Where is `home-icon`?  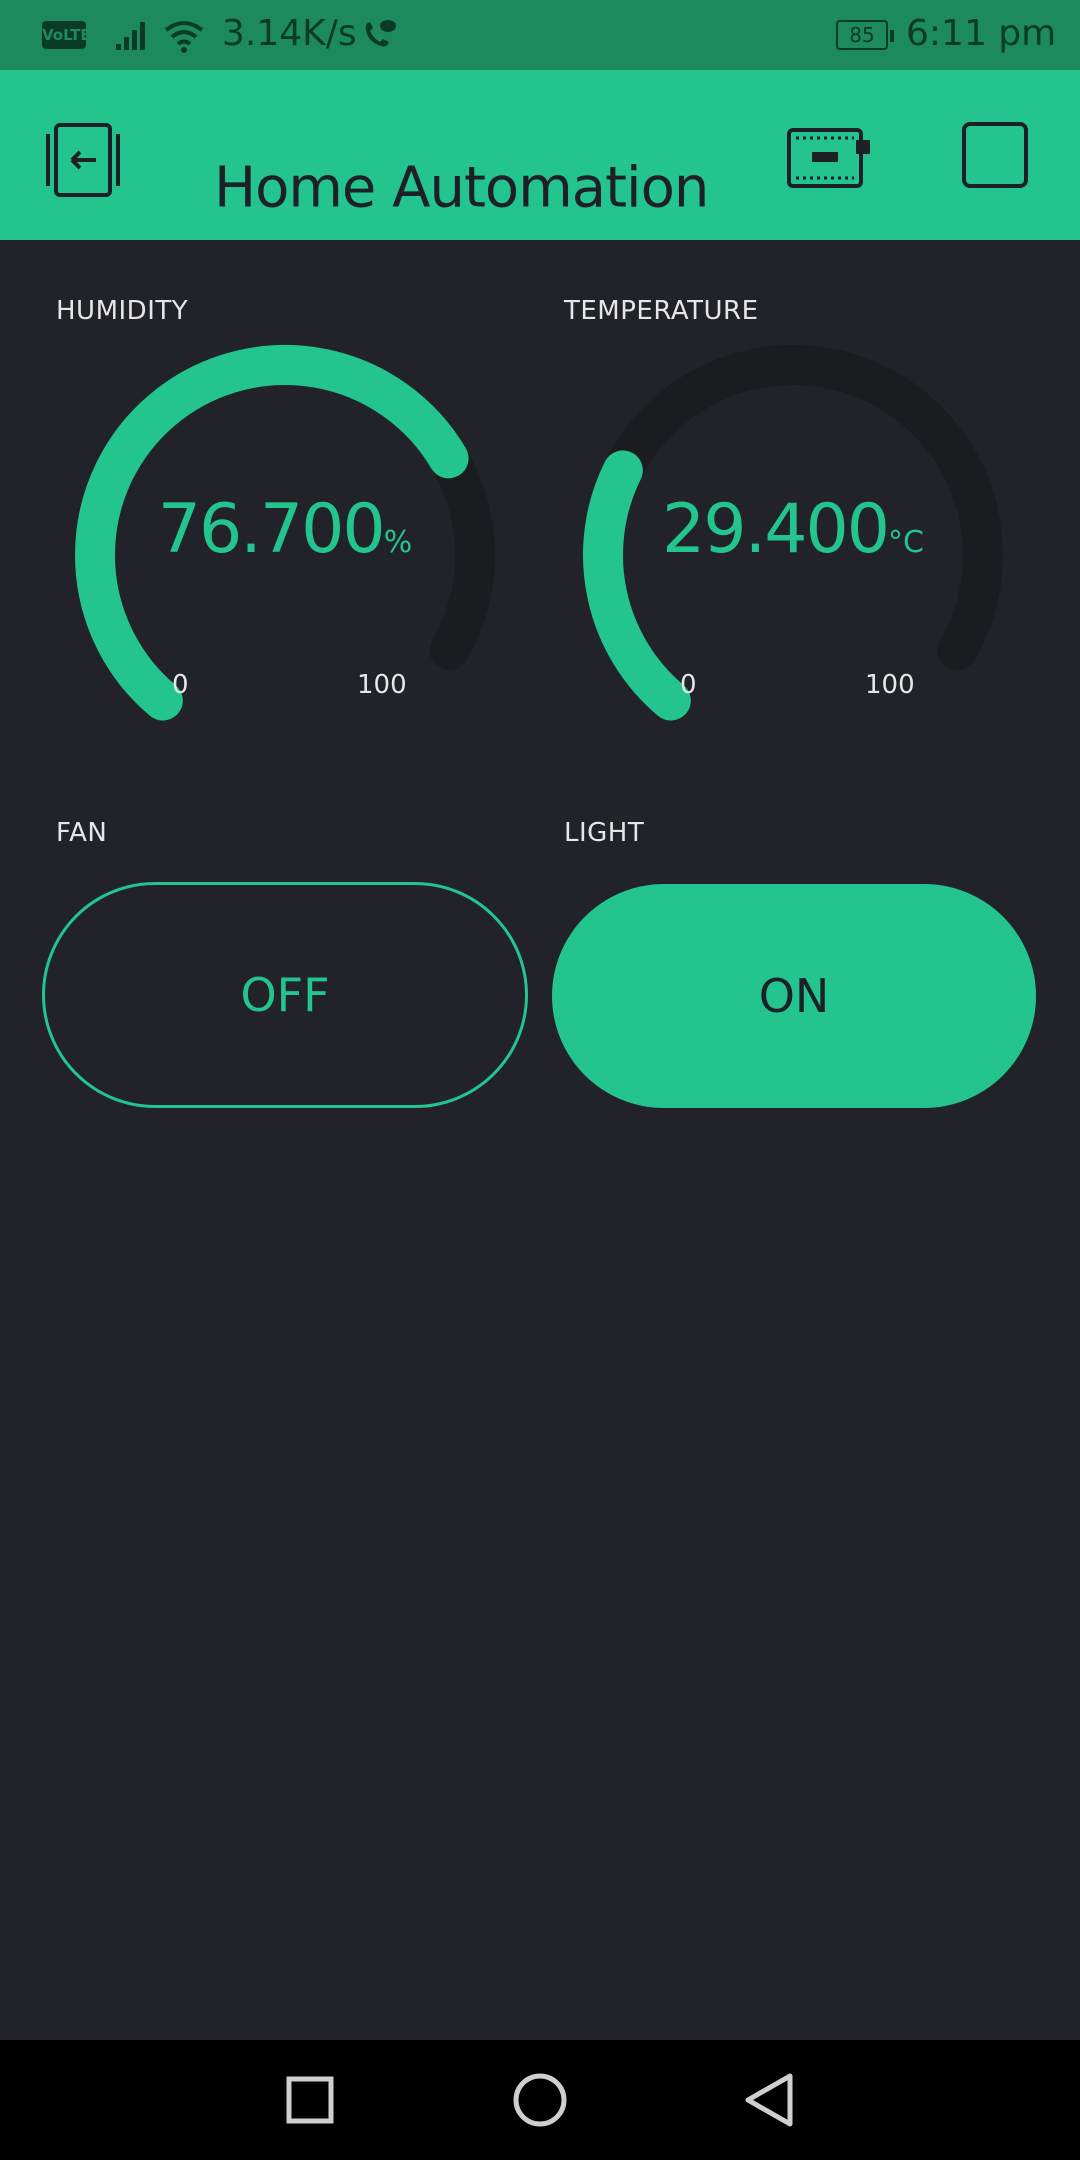
home-icon is located at coordinates (540, 2100).